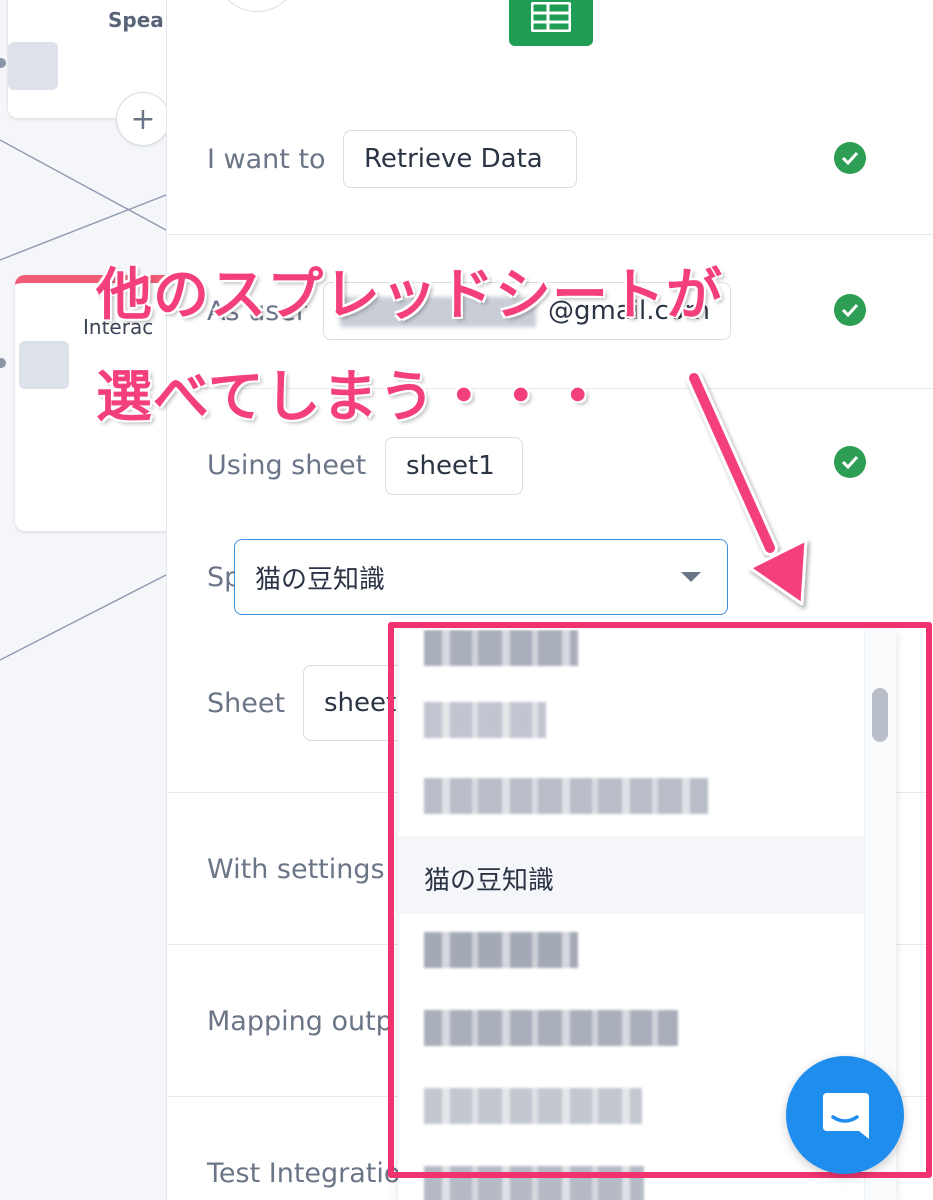 This screenshot has height=1200, width=933. I want to click on chat-icon, so click(846, 1116).